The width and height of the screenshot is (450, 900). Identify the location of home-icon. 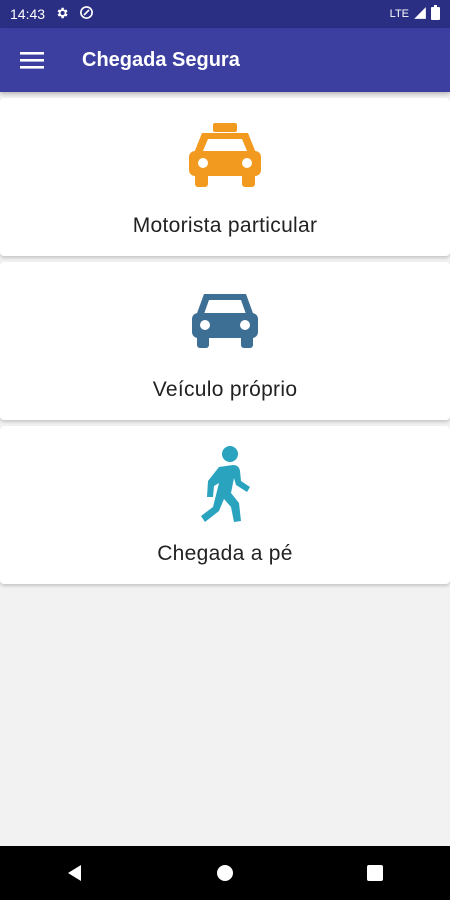
(225, 873).